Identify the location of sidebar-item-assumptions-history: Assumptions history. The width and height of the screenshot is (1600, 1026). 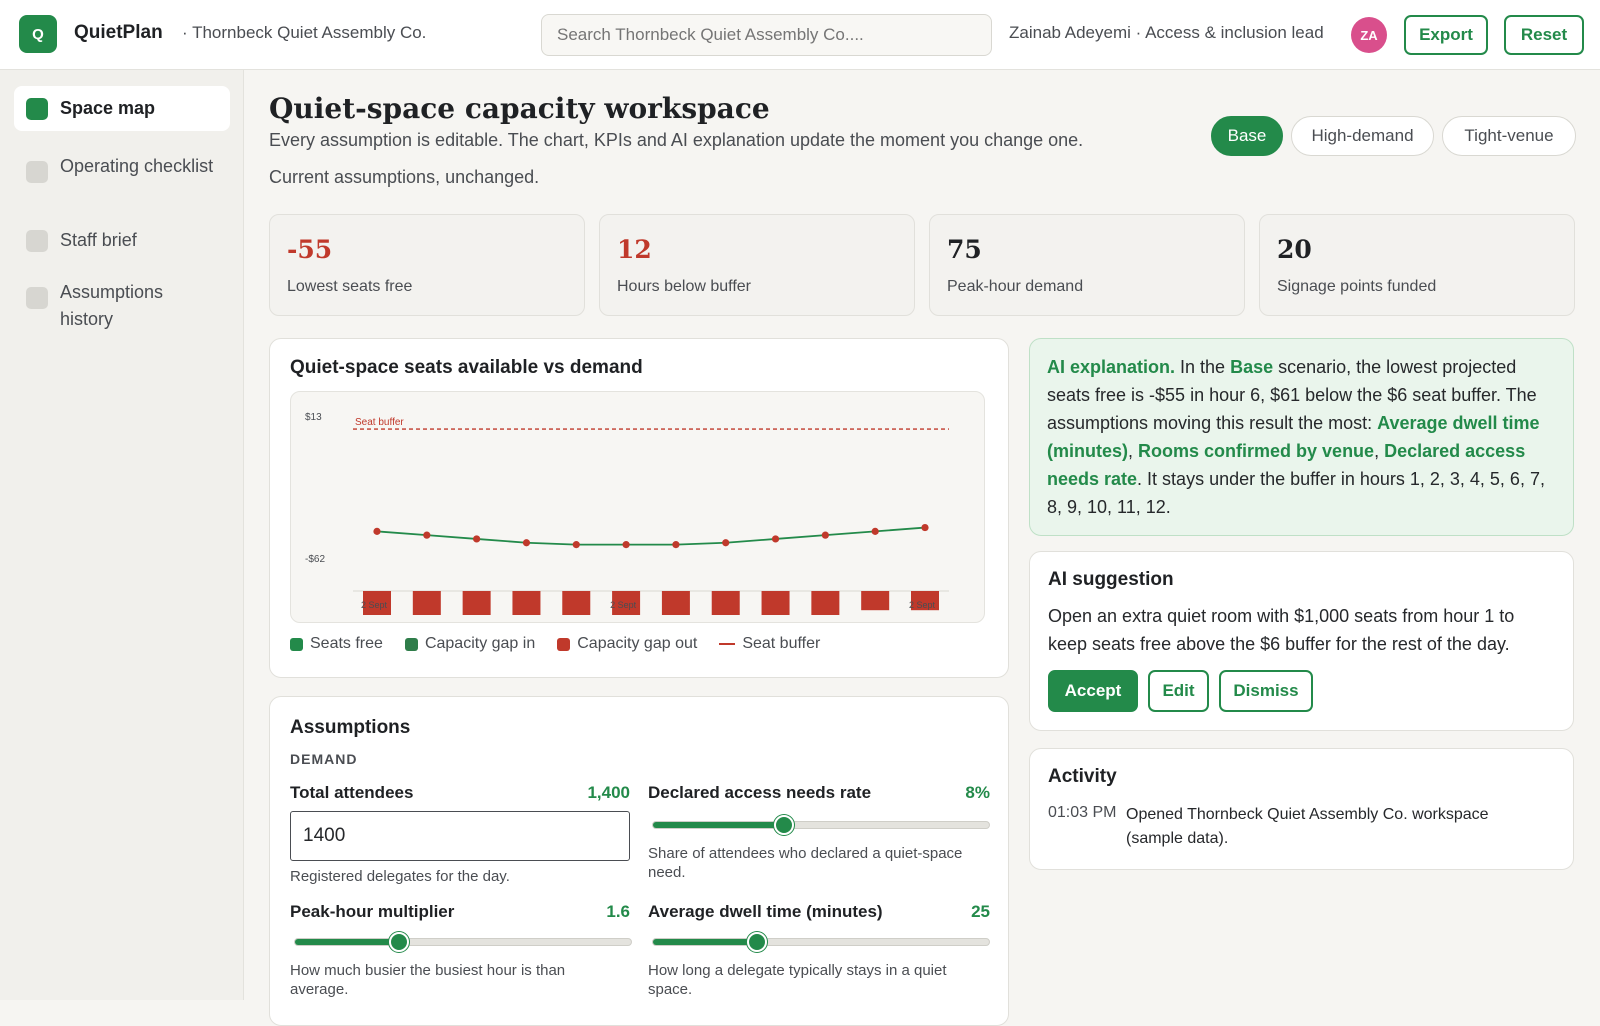
(122, 306).